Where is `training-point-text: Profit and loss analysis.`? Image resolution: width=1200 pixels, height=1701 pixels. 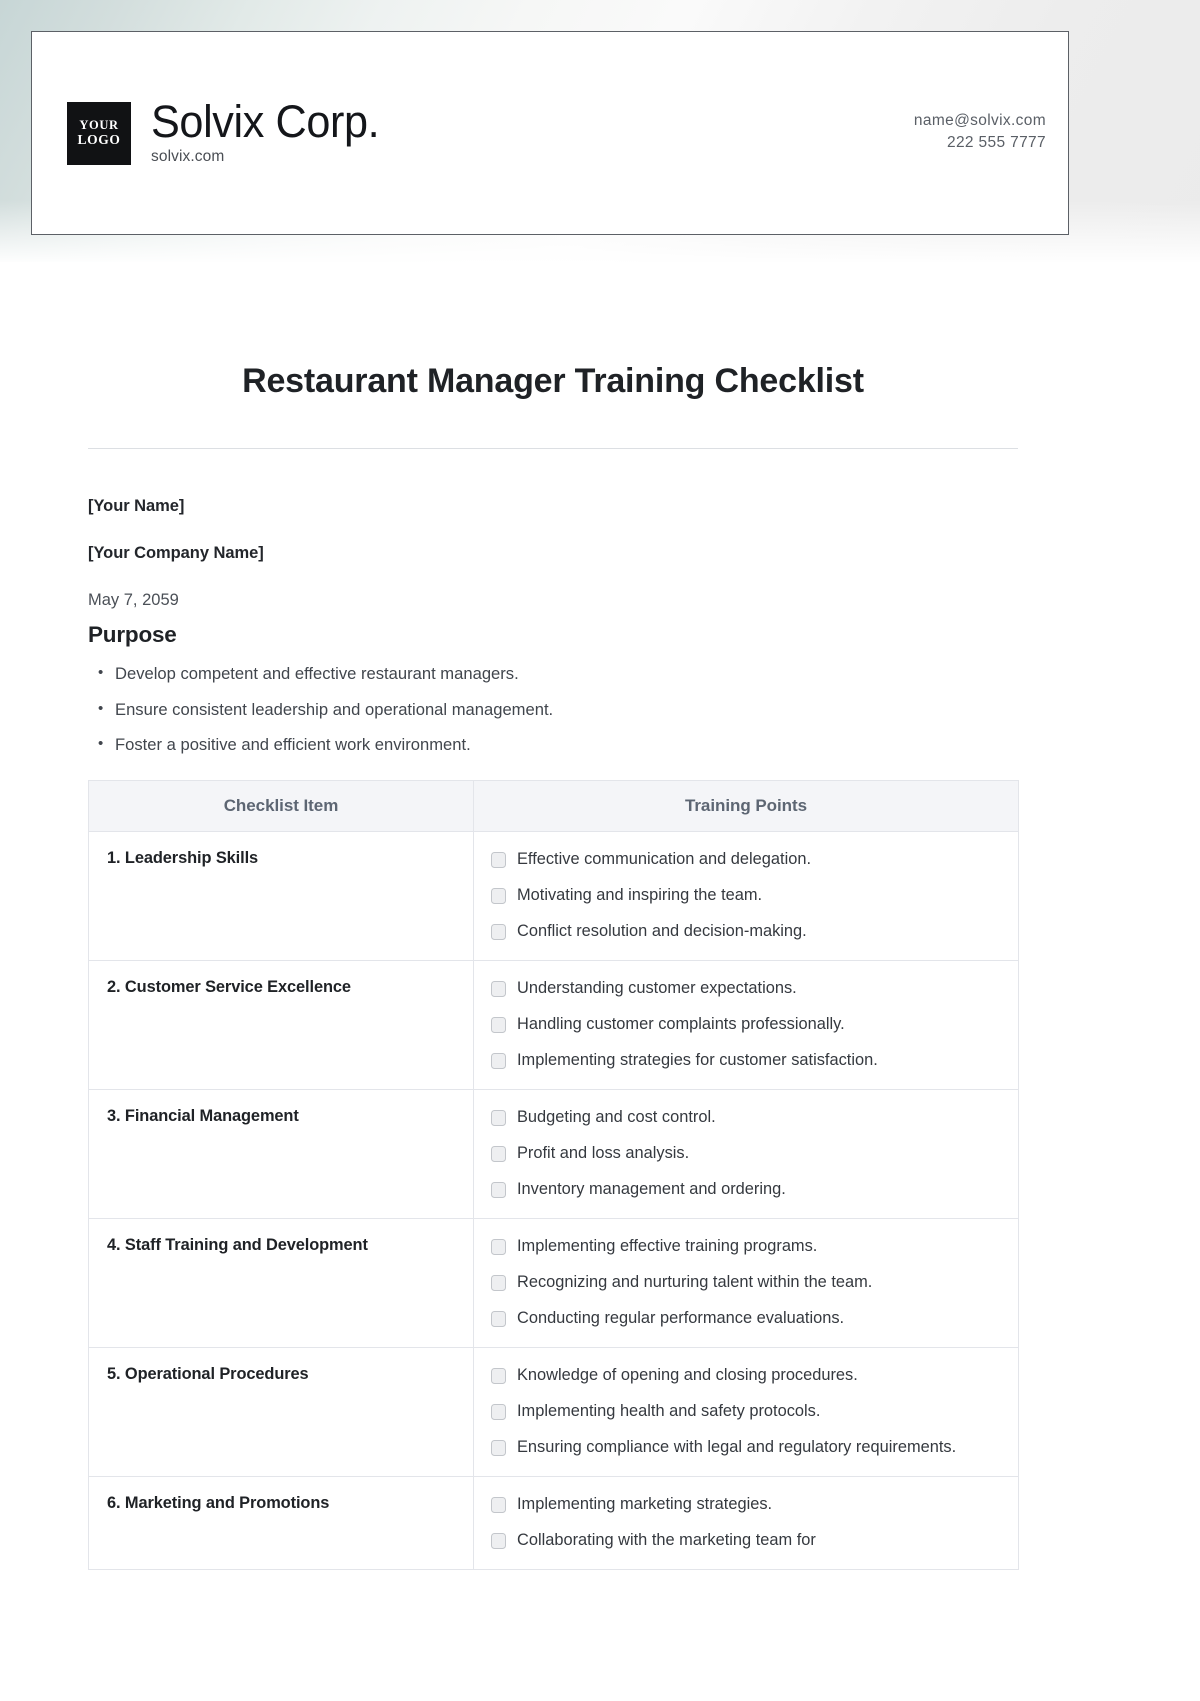
training-point-text: Profit and loss analysis. is located at coordinates (603, 1152).